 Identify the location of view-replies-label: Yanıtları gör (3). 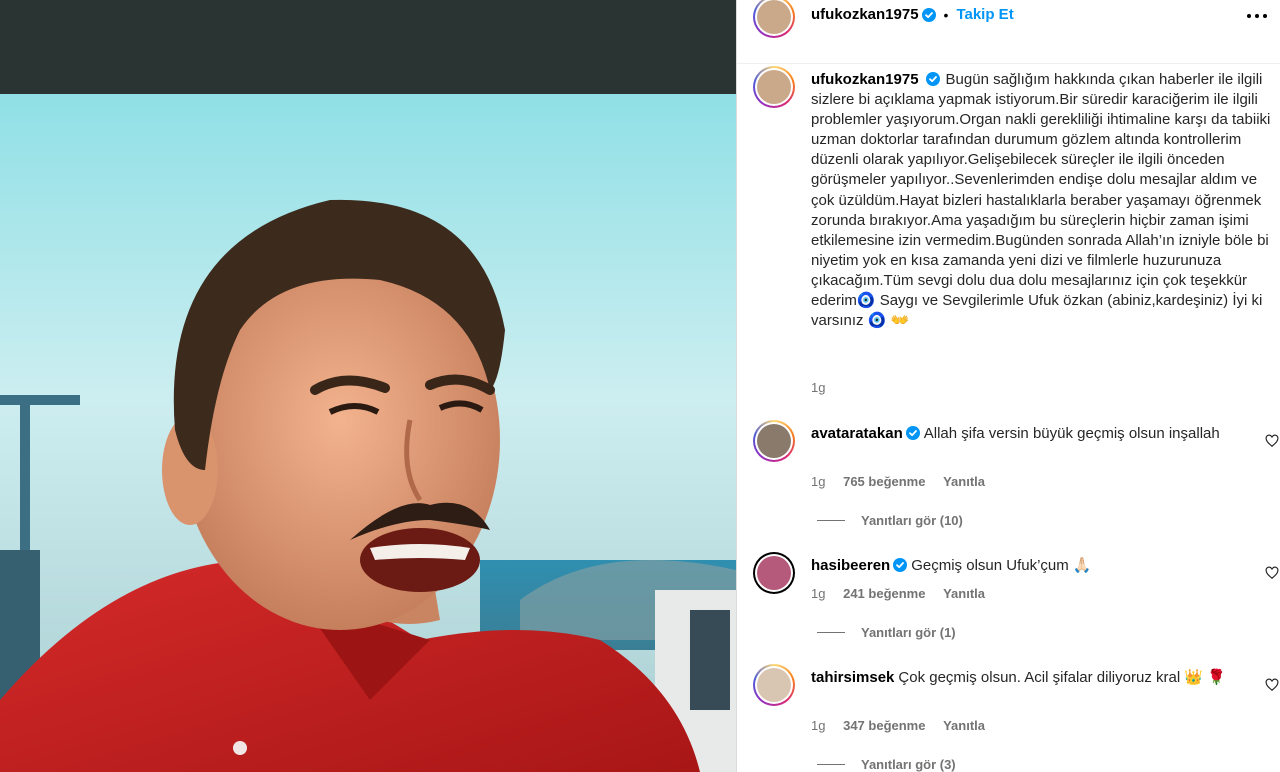
(908, 764).